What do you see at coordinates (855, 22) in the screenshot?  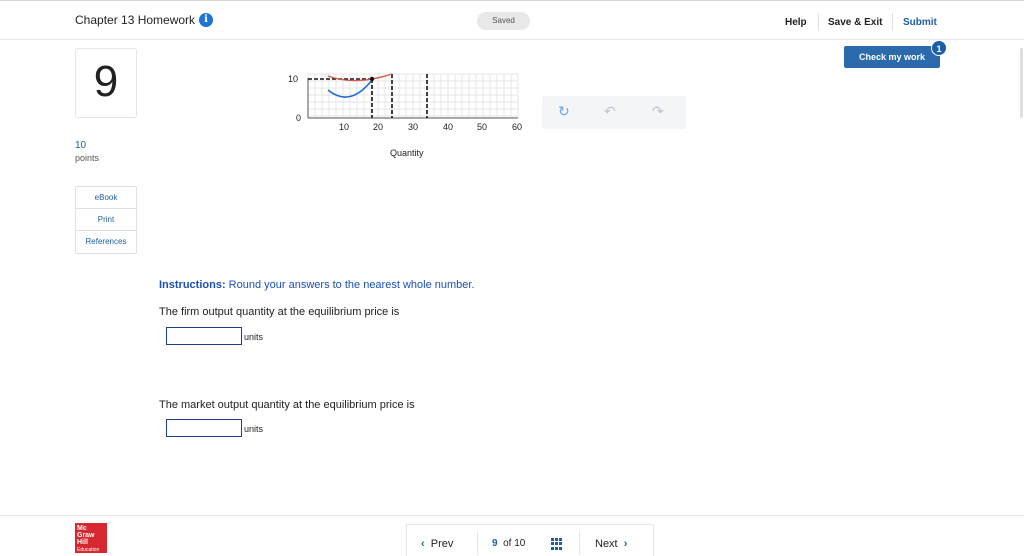 I see `save-exit-link: Save & Exit` at bounding box center [855, 22].